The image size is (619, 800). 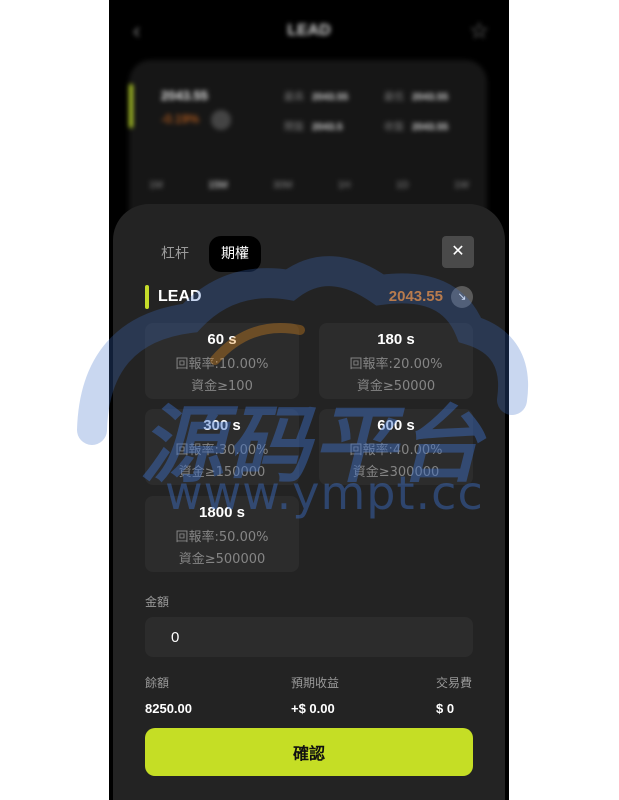 What do you see at coordinates (217, 185) in the screenshot?
I see `interval-tab: 15M` at bounding box center [217, 185].